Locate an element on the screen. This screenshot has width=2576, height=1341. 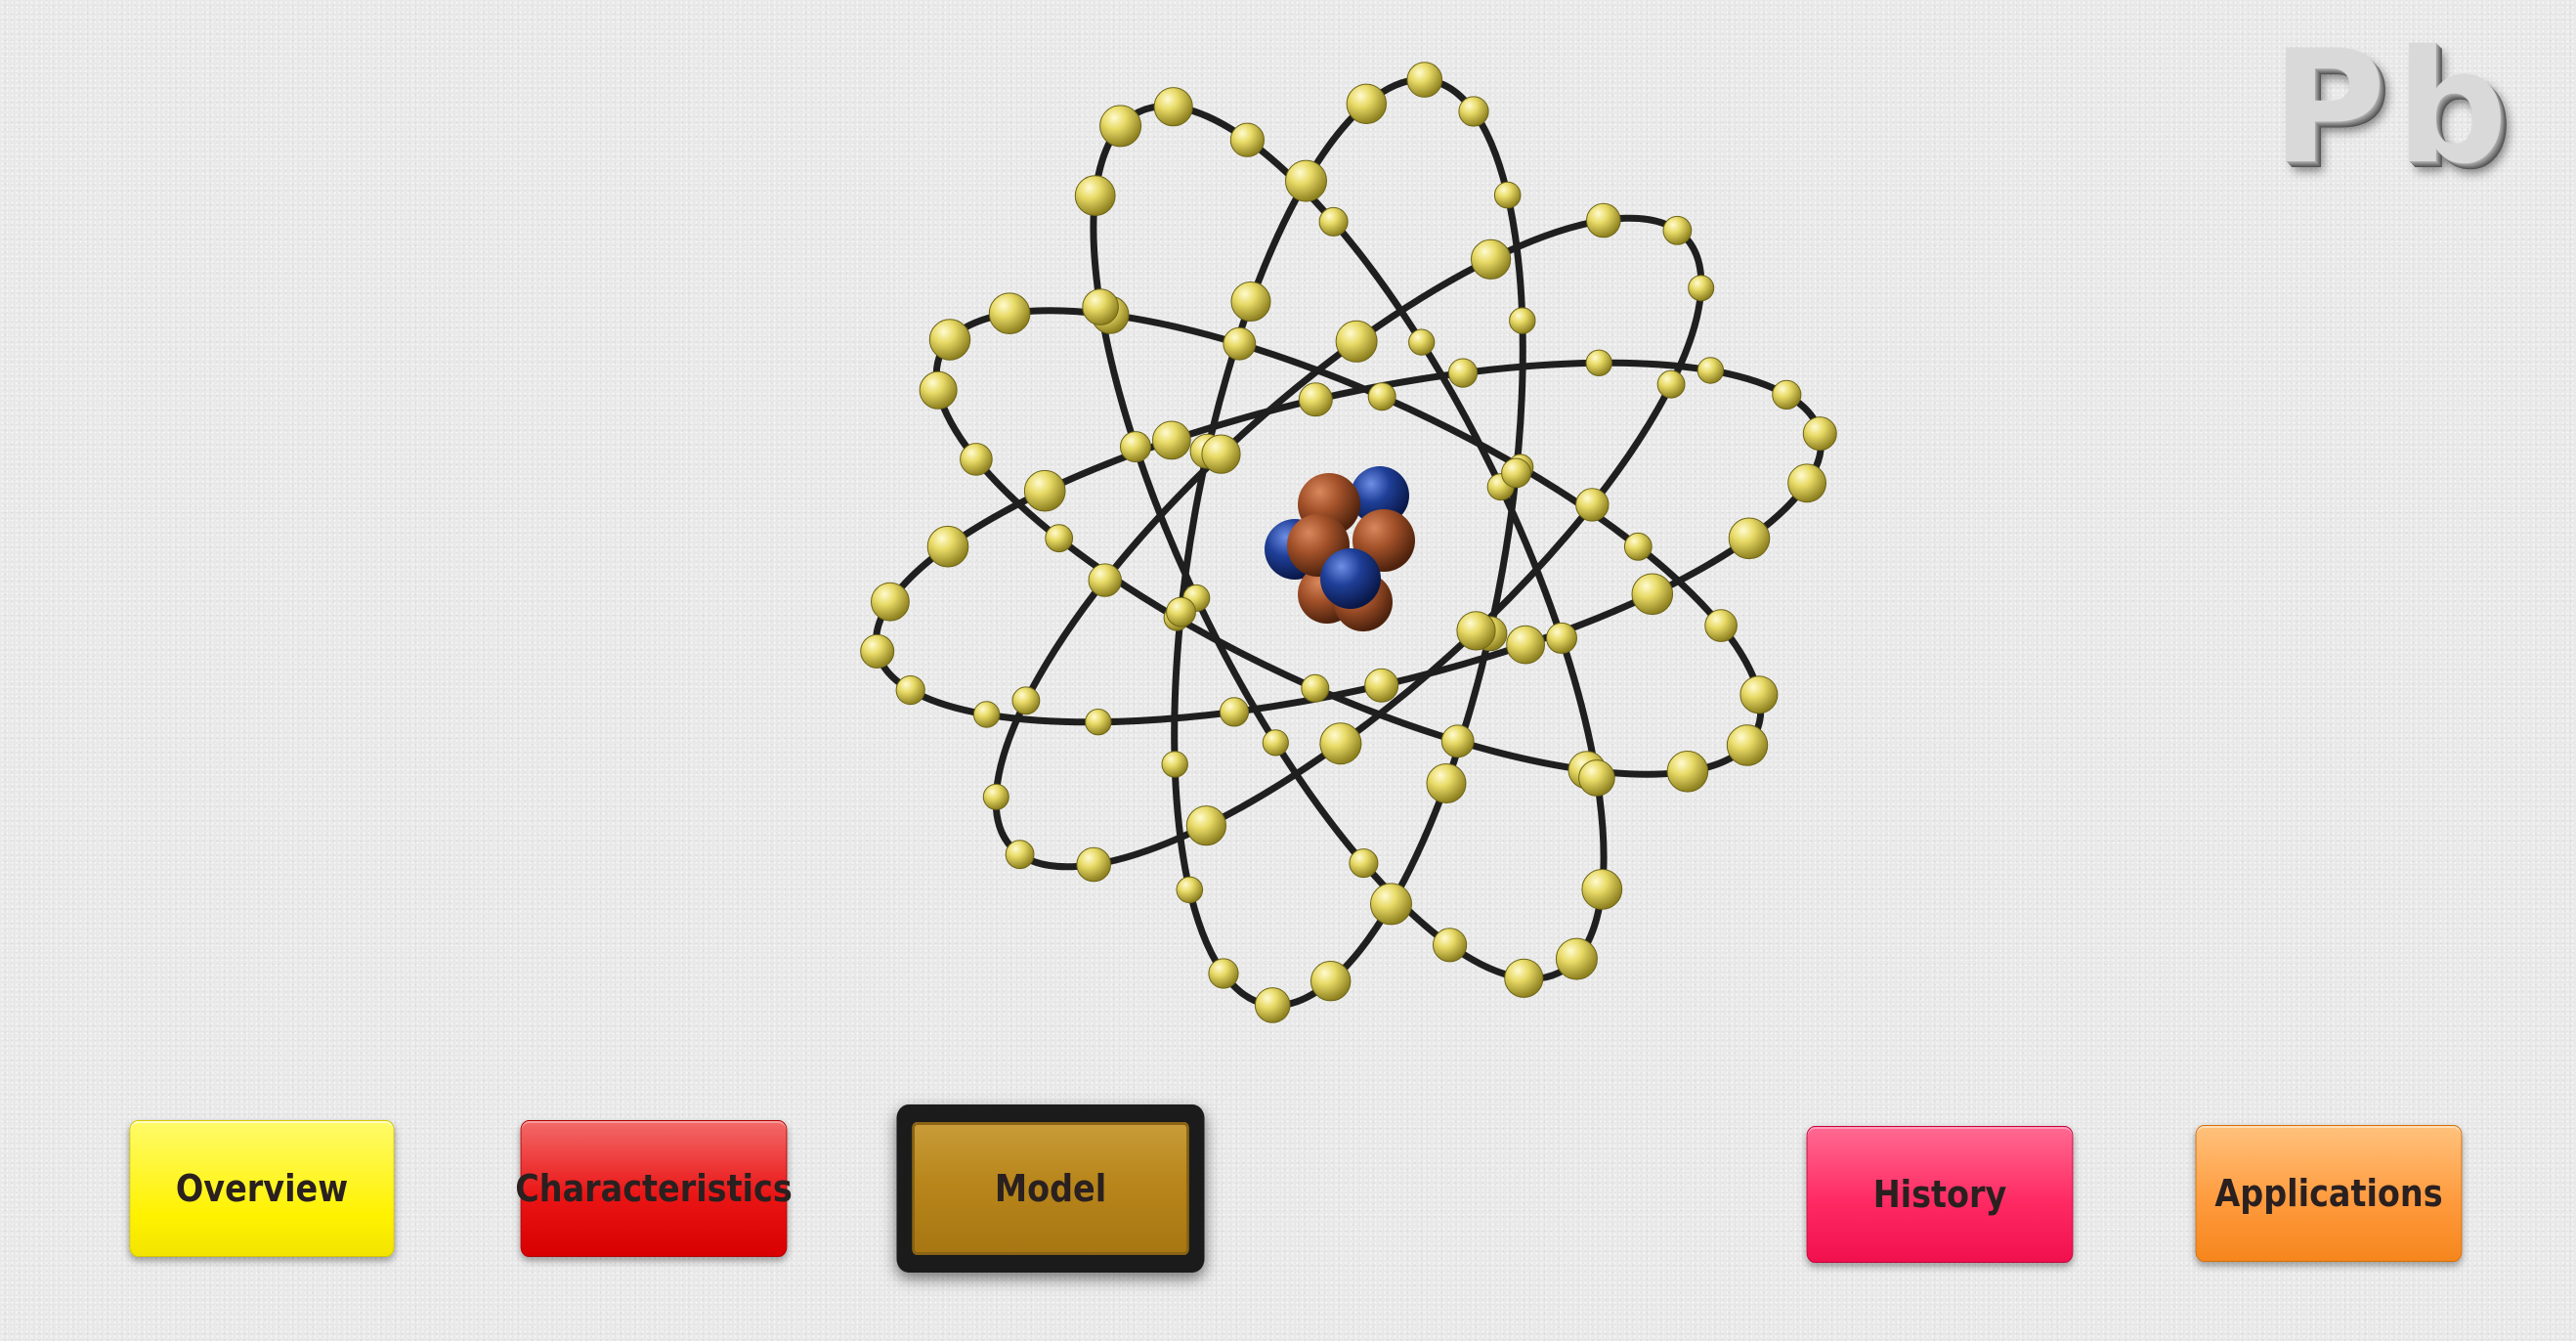
nucleus is located at coordinates (1340, 548).